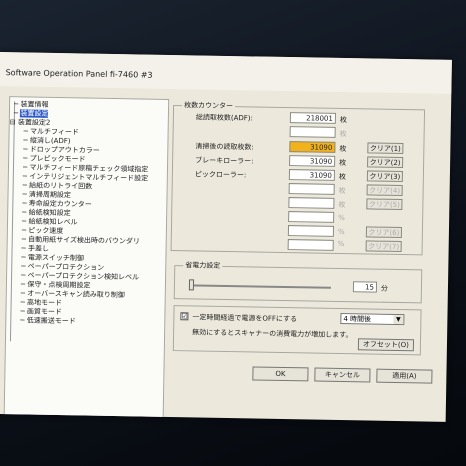 The height and width of the screenshot is (466, 466). I want to click on clear-1-button: クリア(1), so click(385, 148).